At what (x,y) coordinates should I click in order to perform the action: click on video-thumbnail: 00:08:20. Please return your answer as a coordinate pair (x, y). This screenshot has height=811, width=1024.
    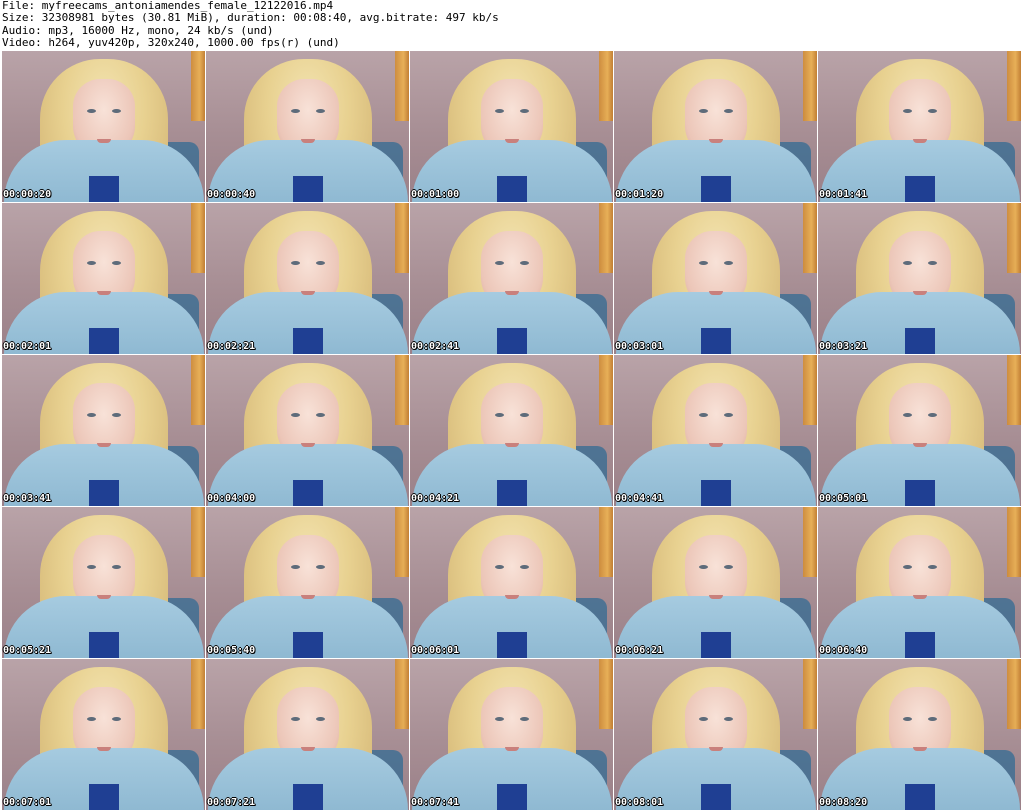
    Looking at the image, I should click on (919, 734).